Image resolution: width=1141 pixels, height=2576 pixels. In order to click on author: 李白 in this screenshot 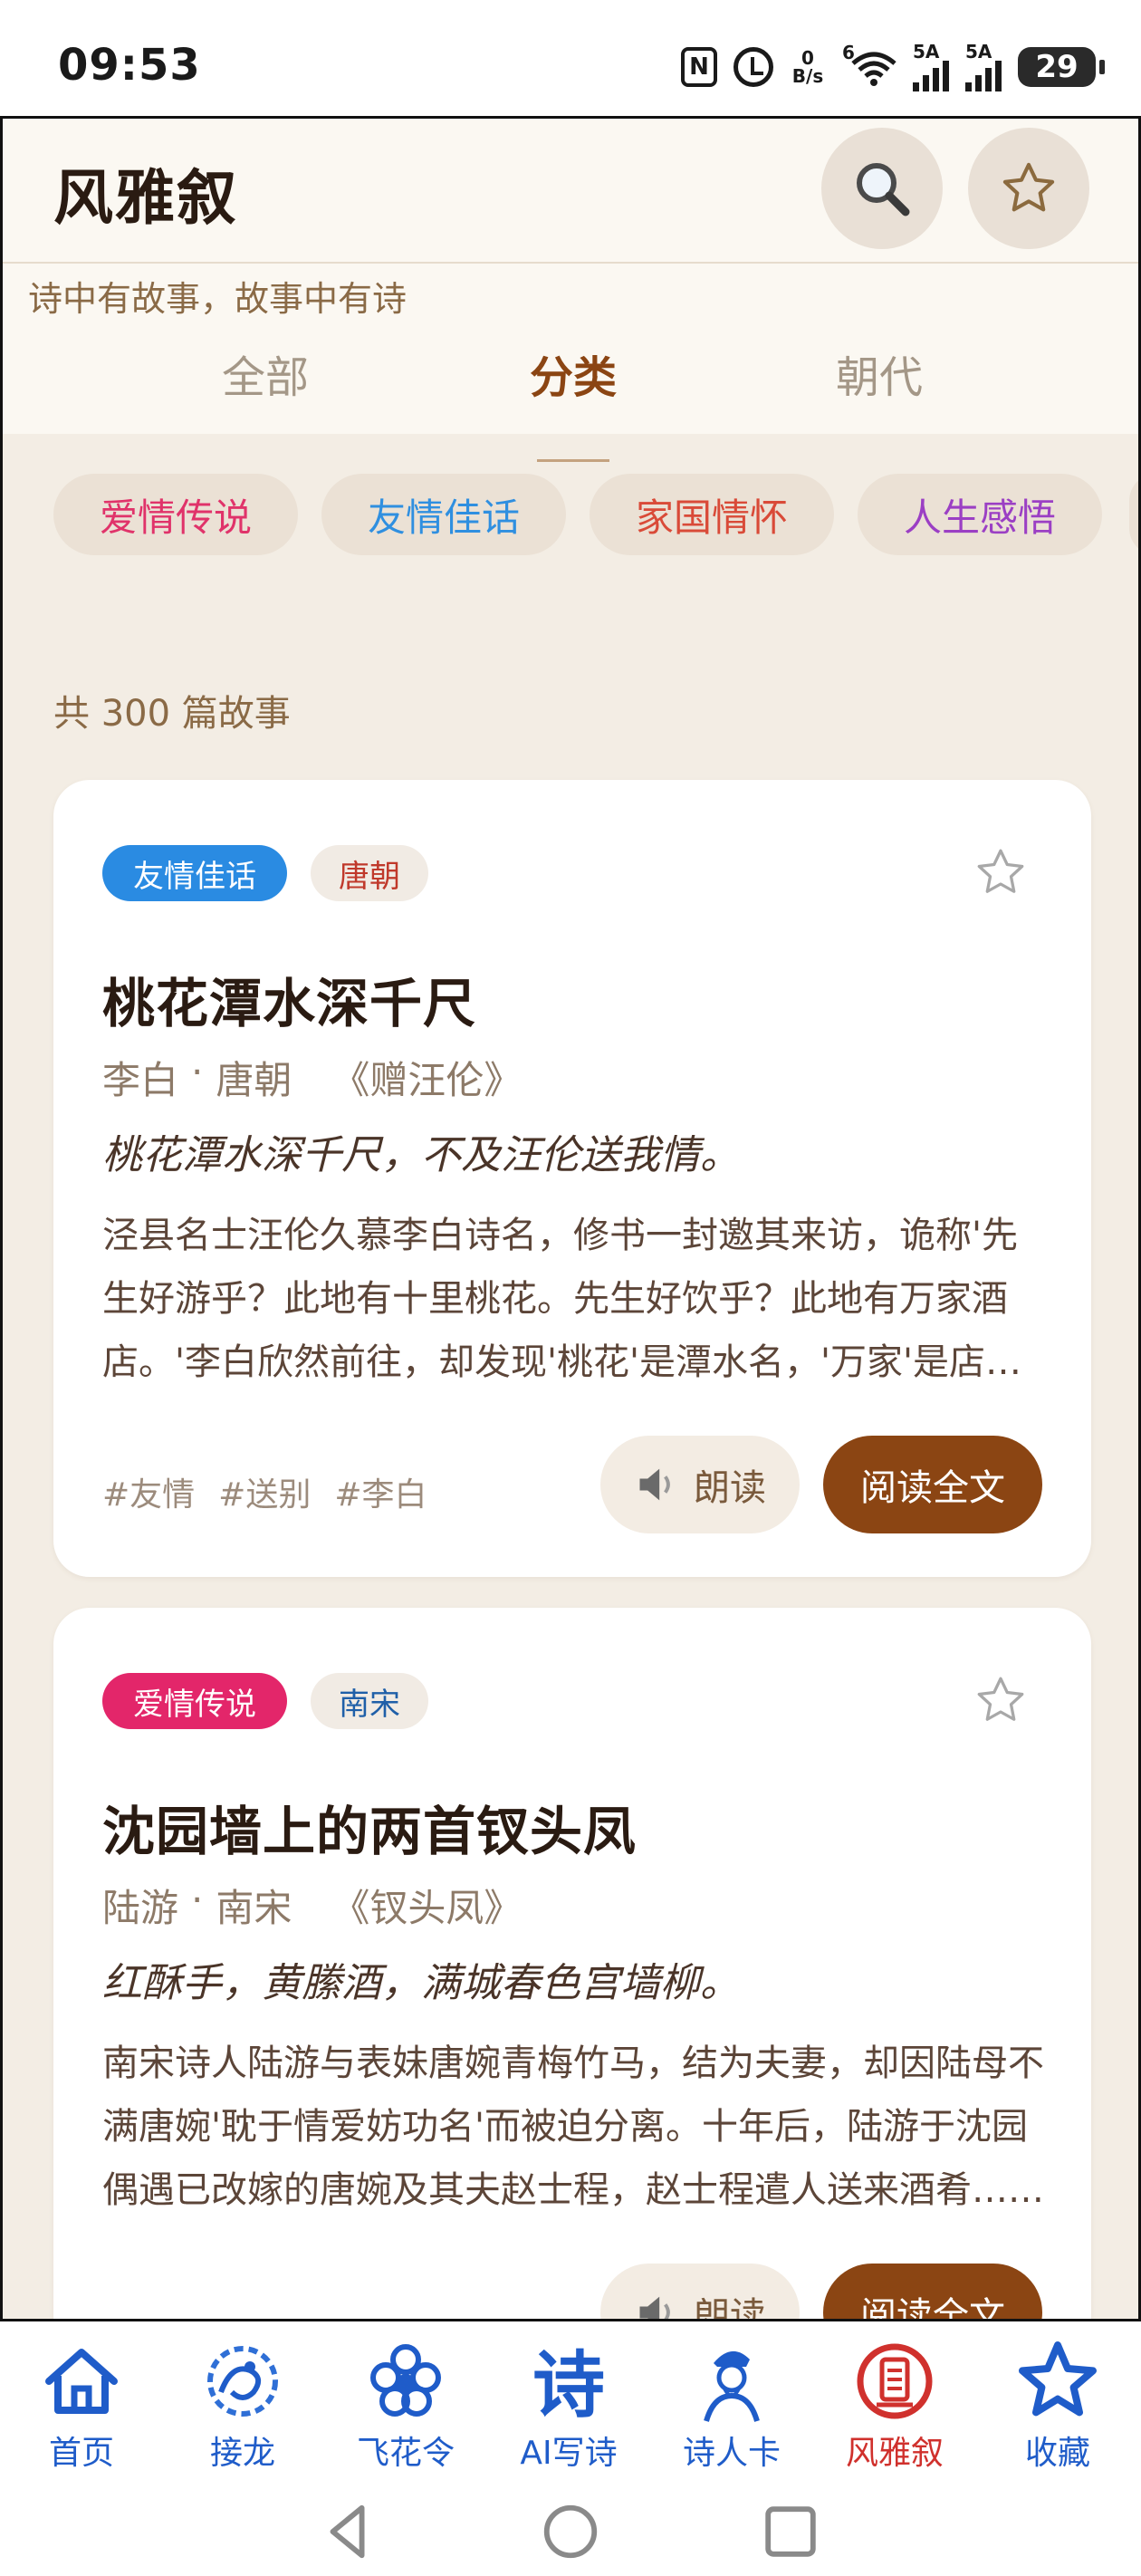, I will do `click(140, 1080)`.